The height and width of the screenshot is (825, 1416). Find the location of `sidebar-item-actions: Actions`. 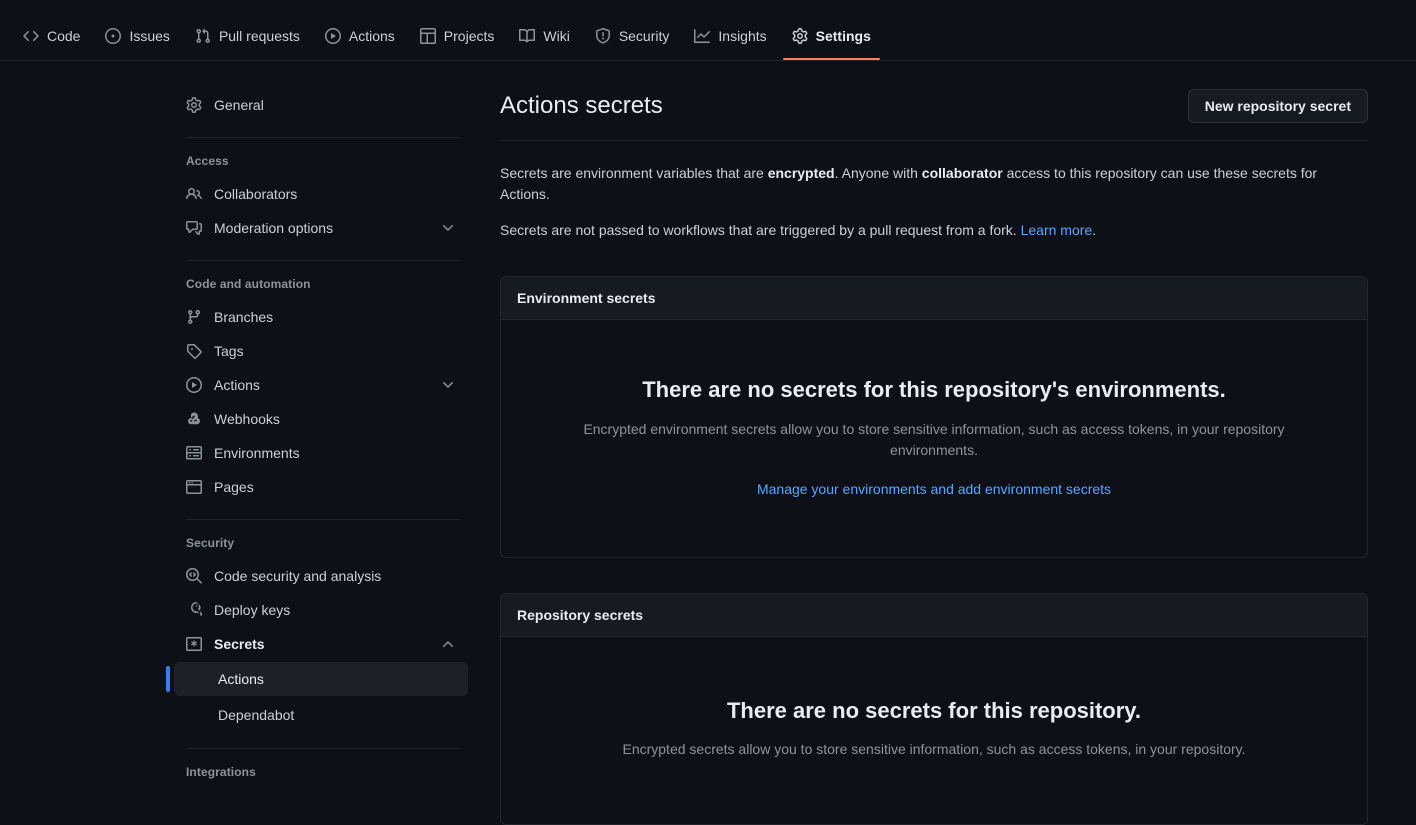

sidebar-item-actions: Actions is located at coordinates (319, 385).